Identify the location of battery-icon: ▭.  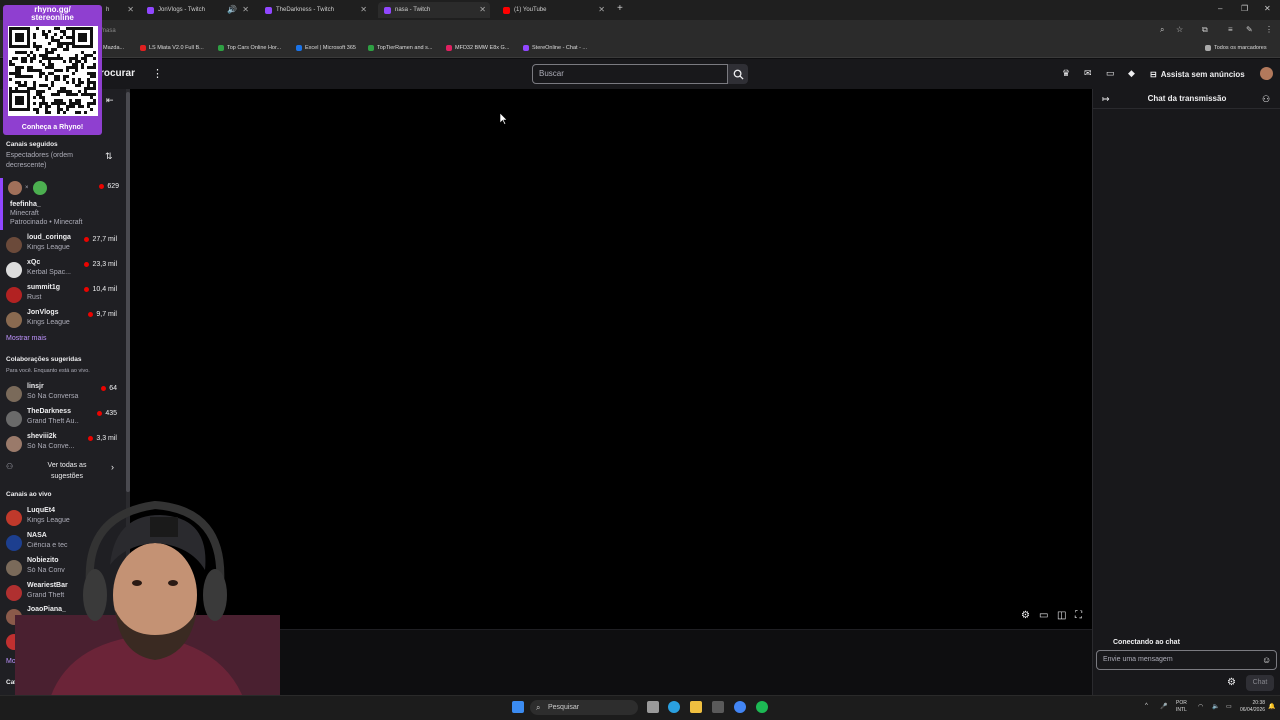
(1229, 706).